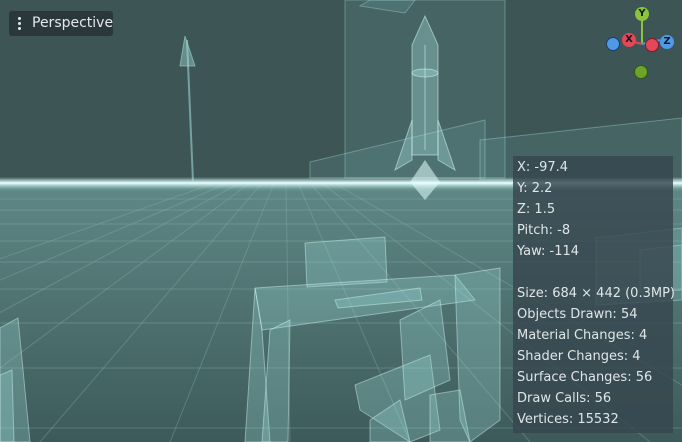 The width and height of the screenshot is (682, 442). I want to click on viewport-size-readout: Size: 684 × 442 (0.3MP), so click(596, 293).